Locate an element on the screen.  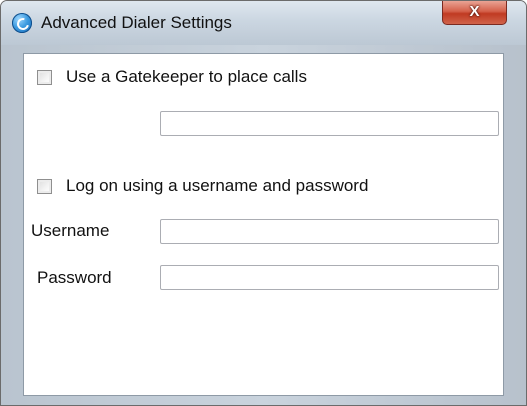
close-button: X is located at coordinates (474, 13).